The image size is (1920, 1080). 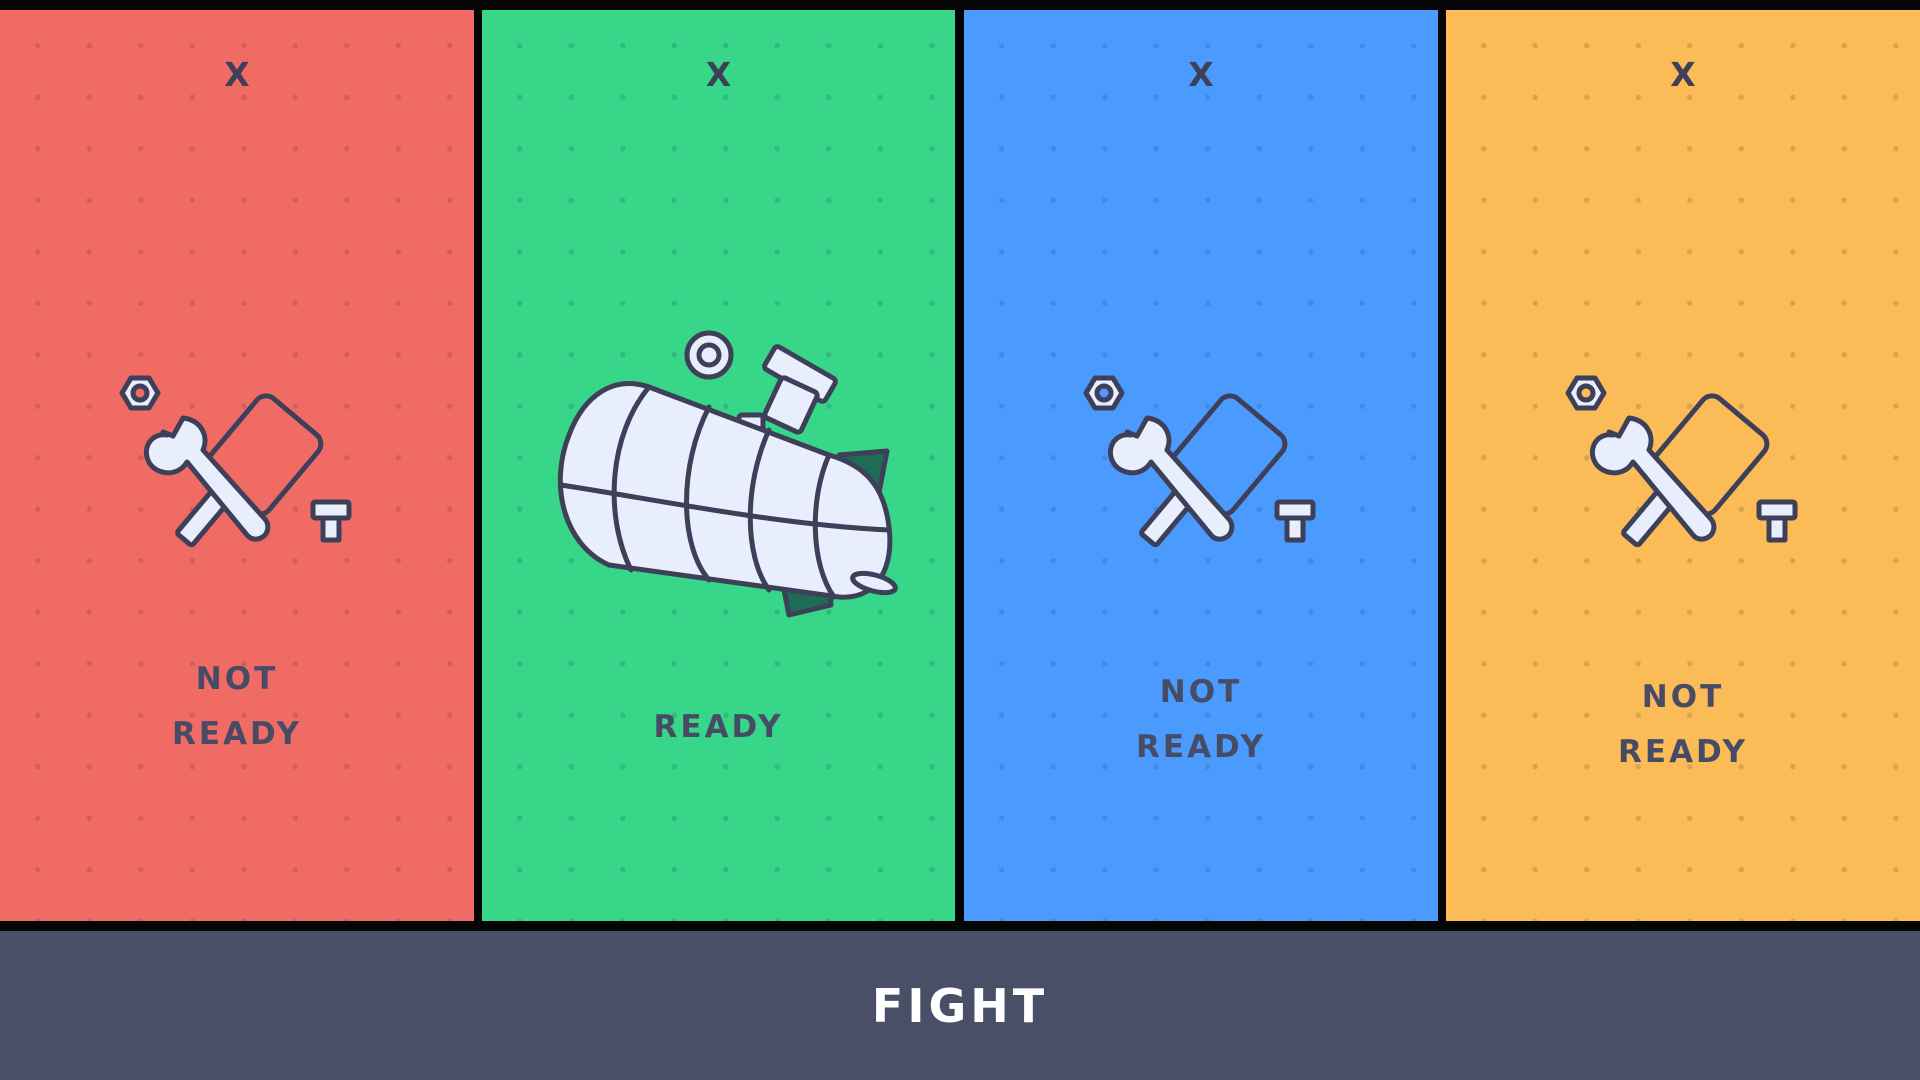 What do you see at coordinates (718, 727) in the screenshot?
I see `player-status-label: READY` at bounding box center [718, 727].